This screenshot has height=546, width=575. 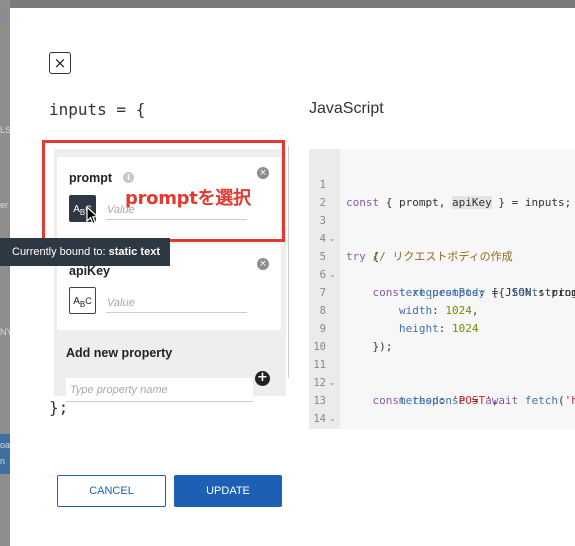 I want to click on code-line: 10, so click(x=329, y=336).